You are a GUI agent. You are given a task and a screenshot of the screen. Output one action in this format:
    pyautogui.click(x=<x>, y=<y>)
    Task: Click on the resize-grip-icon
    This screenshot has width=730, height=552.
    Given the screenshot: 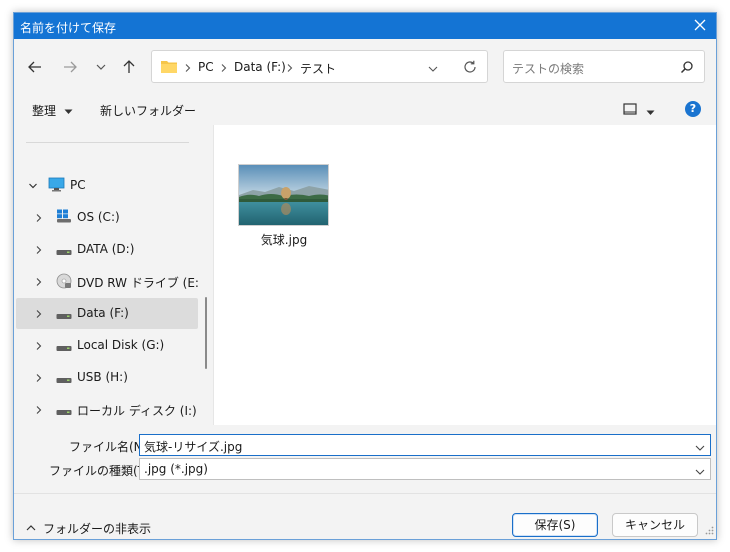 What is the action you would take?
    pyautogui.click(x=709, y=531)
    